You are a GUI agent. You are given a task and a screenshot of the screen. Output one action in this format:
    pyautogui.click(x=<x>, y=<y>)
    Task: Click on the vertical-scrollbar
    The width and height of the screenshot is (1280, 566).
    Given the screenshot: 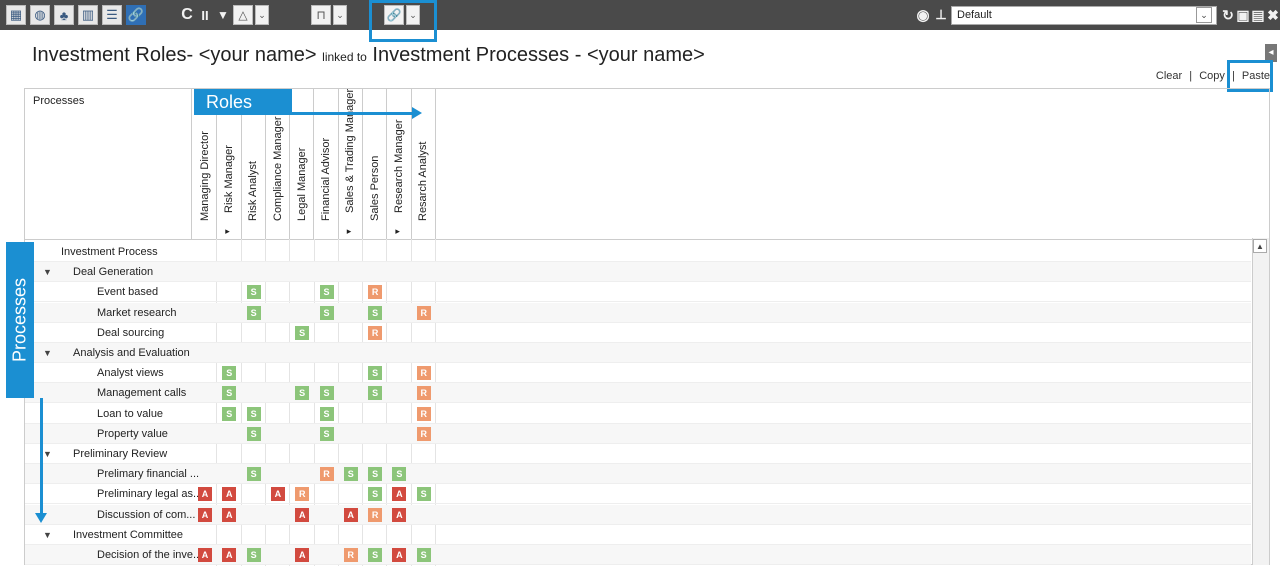 What is the action you would take?
    pyautogui.click(x=1260, y=401)
    